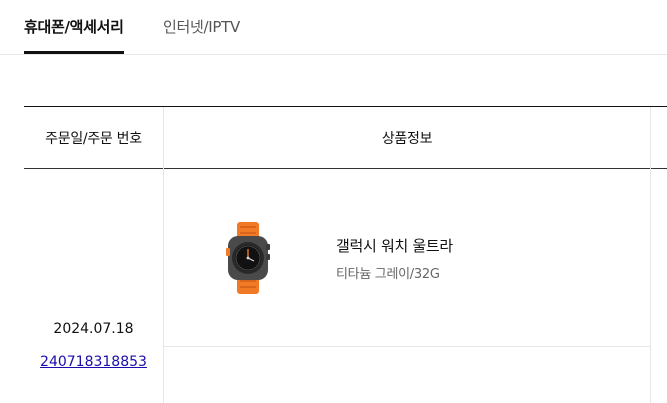  What do you see at coordinates (93, 329) in the screenshot?
I see `order-date: 2024.07.18` at bounding box center [93, 329].